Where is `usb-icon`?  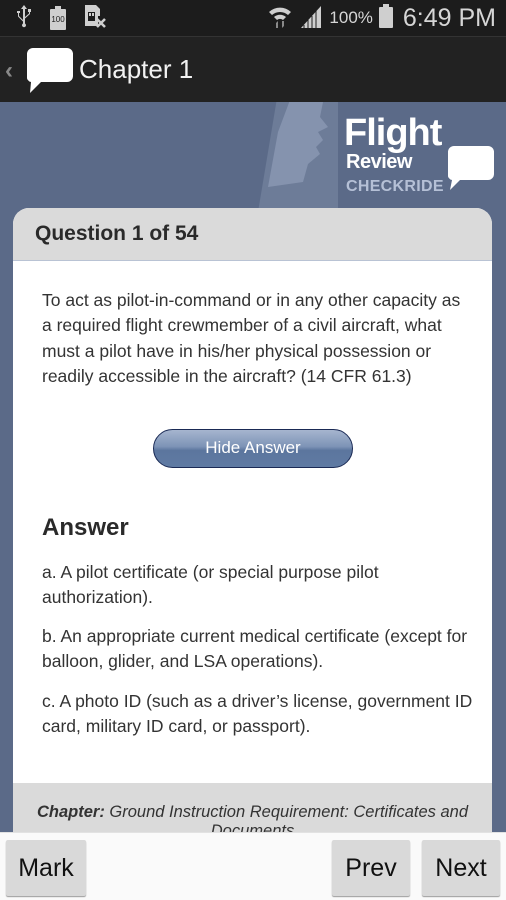
usb-icon is located at coordinates (24, 18).